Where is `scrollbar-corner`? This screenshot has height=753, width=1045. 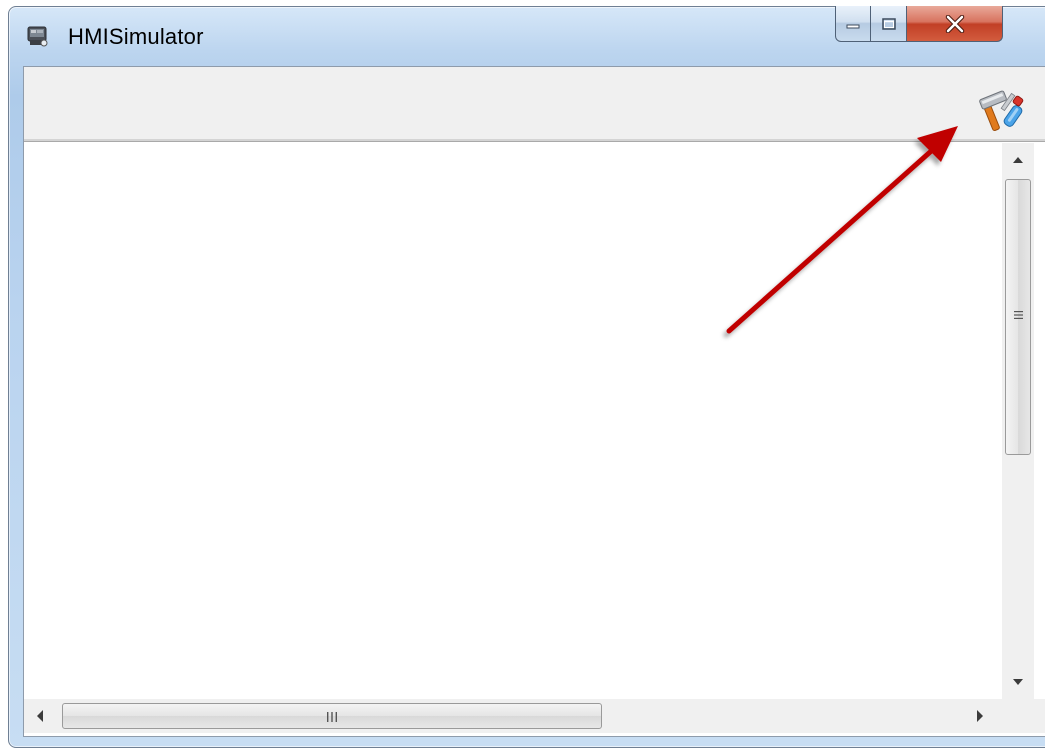
scrollbar-corner is located at coordinates (1023, 716).